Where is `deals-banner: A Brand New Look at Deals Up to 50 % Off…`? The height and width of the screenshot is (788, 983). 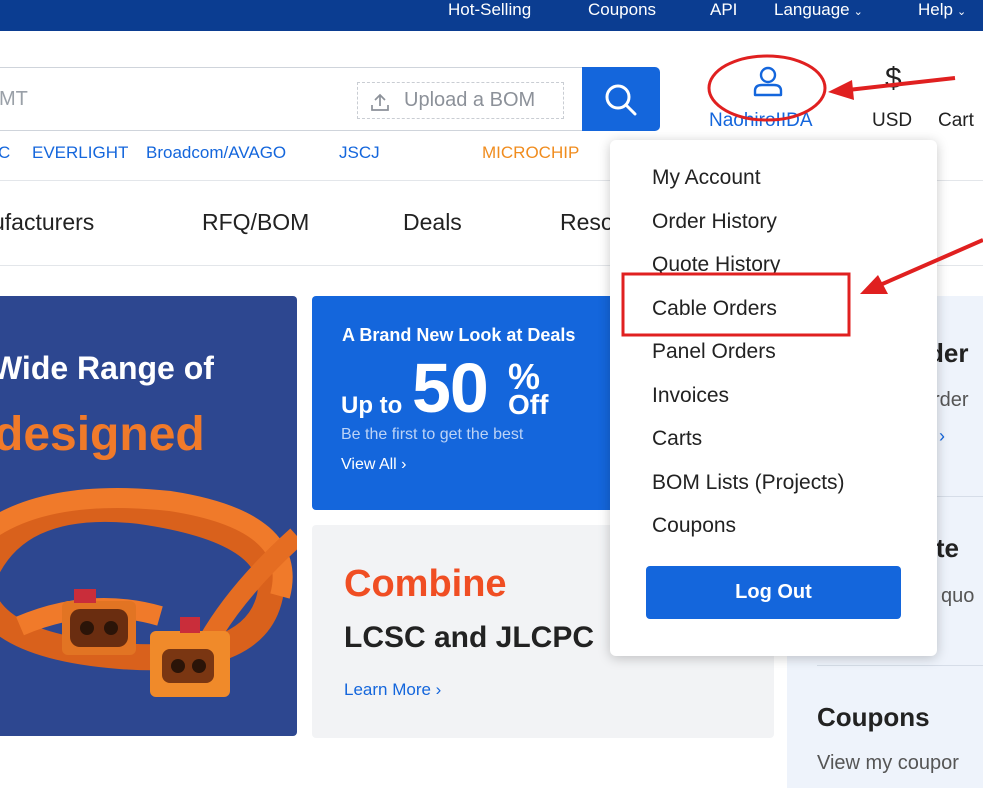
deals-banner: A Brand New Look at Deals Up to 50 % Off… is located at coordinates (462, 403).